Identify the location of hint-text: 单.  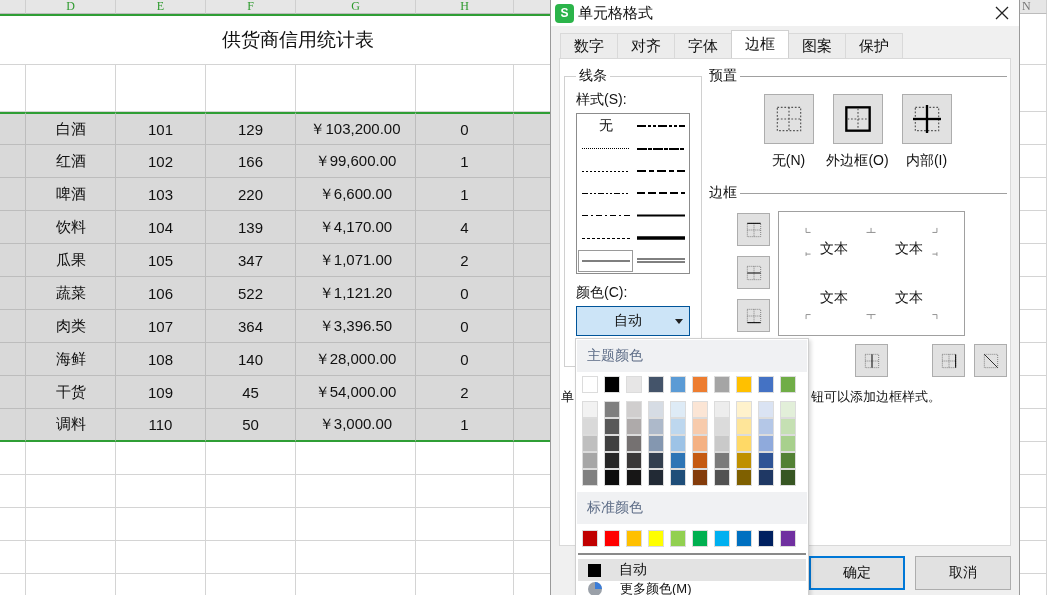
(567, 397).